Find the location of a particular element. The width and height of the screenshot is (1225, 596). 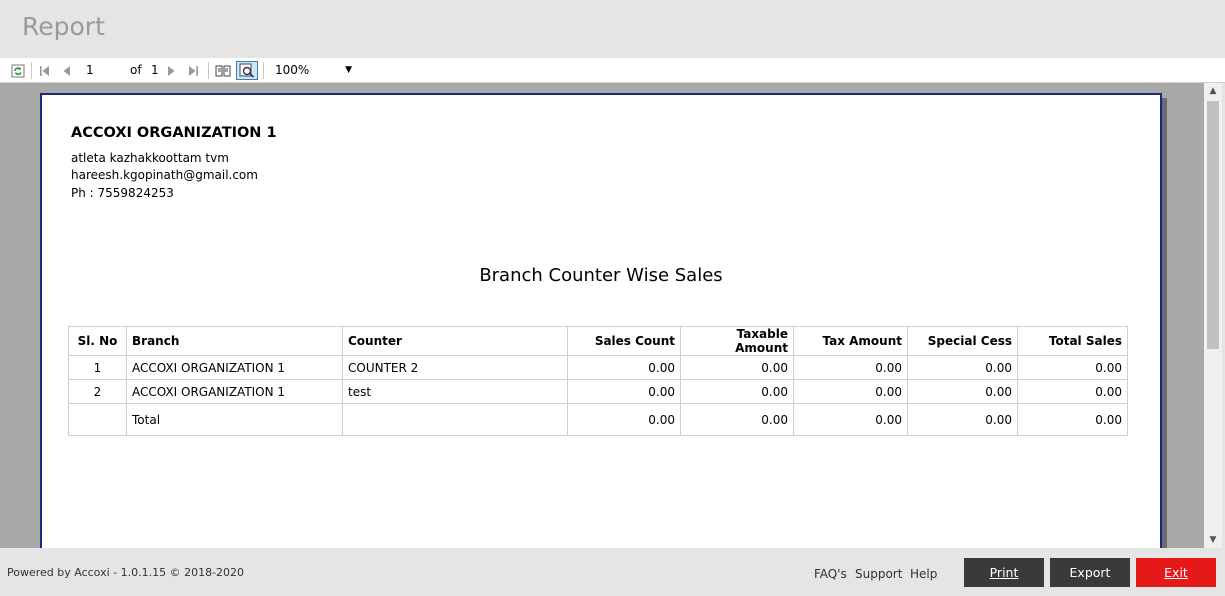

organization-phone: Ph : 7559824253 is located at coordinates (122, 193).